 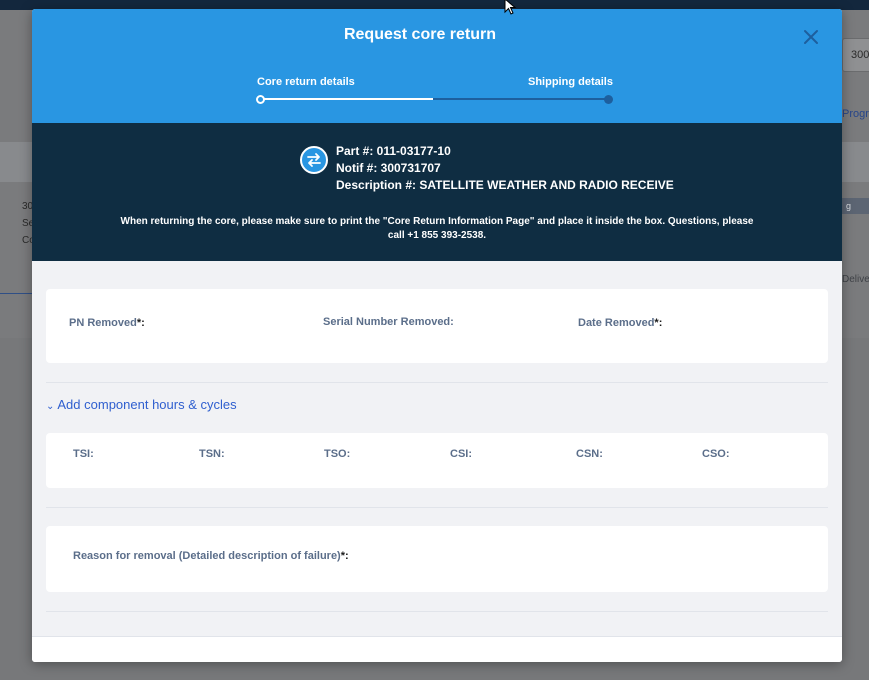 I want to click on step-core-return-details: Core return details, so click(x=306, y=82).